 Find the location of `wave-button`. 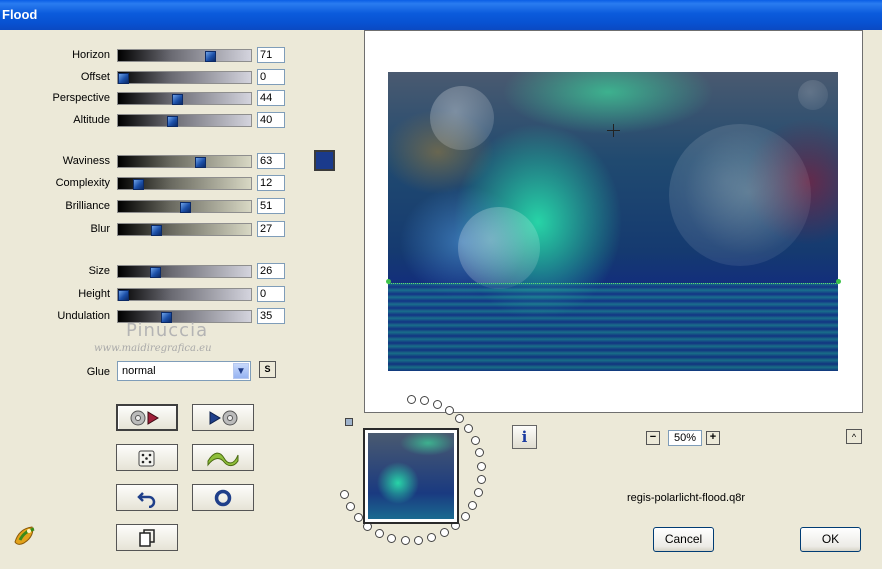

wave-button is located at coordinates (223, 457).